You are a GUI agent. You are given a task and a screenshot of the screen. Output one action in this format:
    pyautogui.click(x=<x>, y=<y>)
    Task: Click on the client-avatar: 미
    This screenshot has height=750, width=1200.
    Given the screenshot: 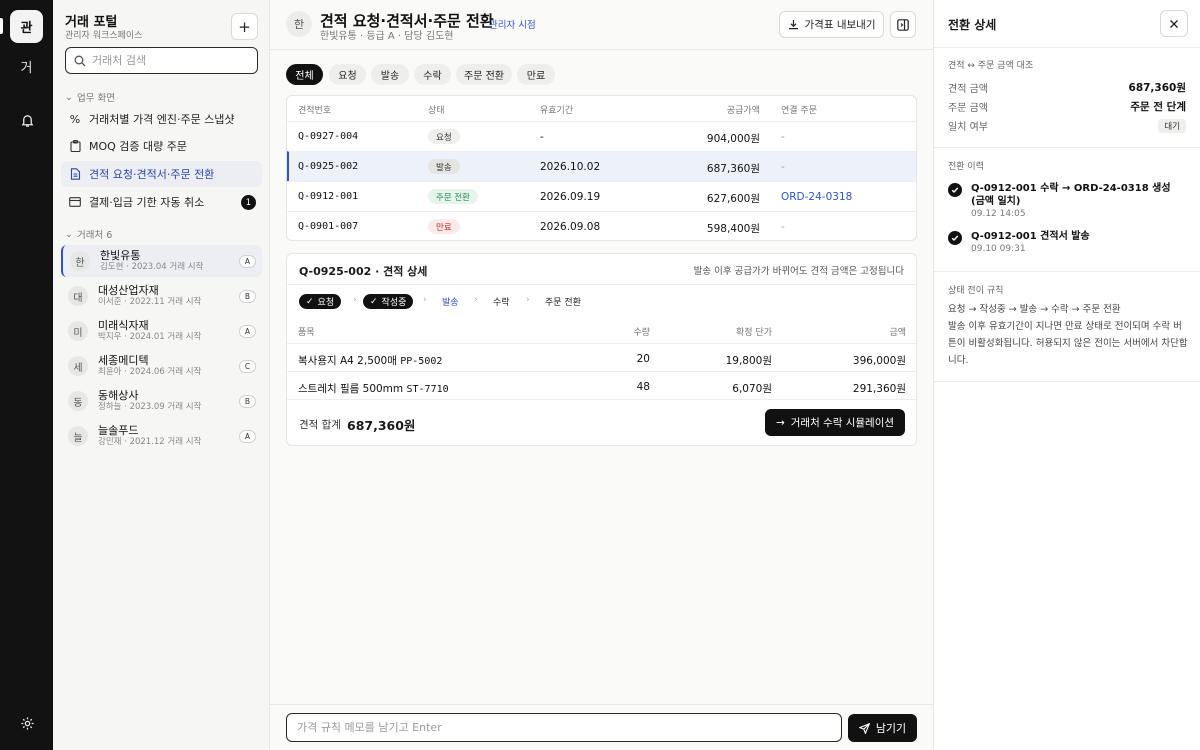 What is the action you would take?
    pyautogui.click(x=78, y=331)
    